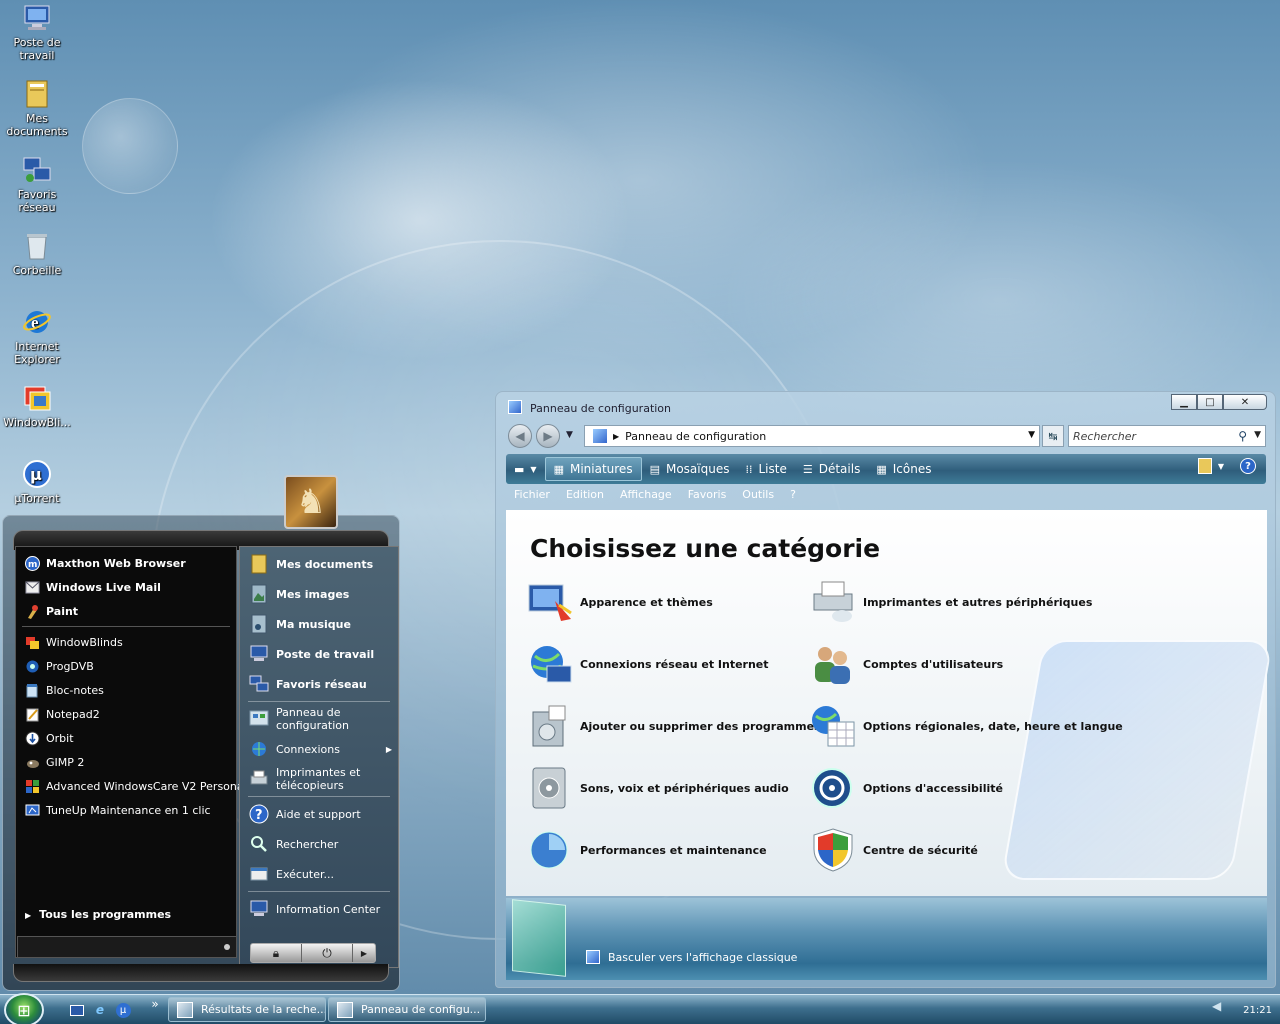 This screenshot has width=1280, height=1024. I want to click on view-mosaiques-button: ▤ Mosaïques, so click(690, 469).